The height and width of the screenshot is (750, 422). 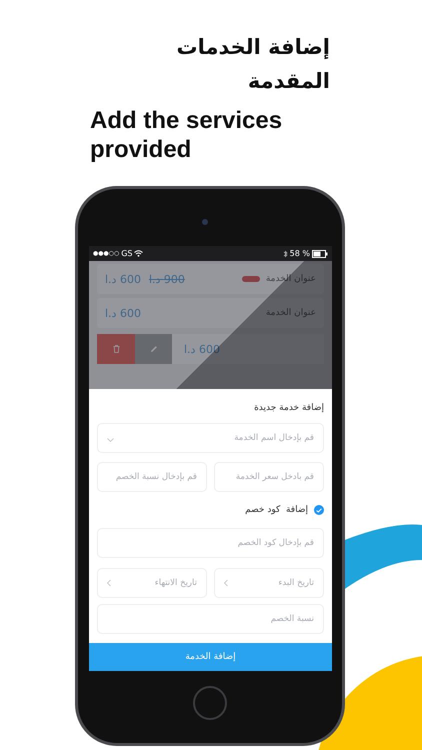 I want to click on old-price: 900 د.ا, so click(x=166, y=279).